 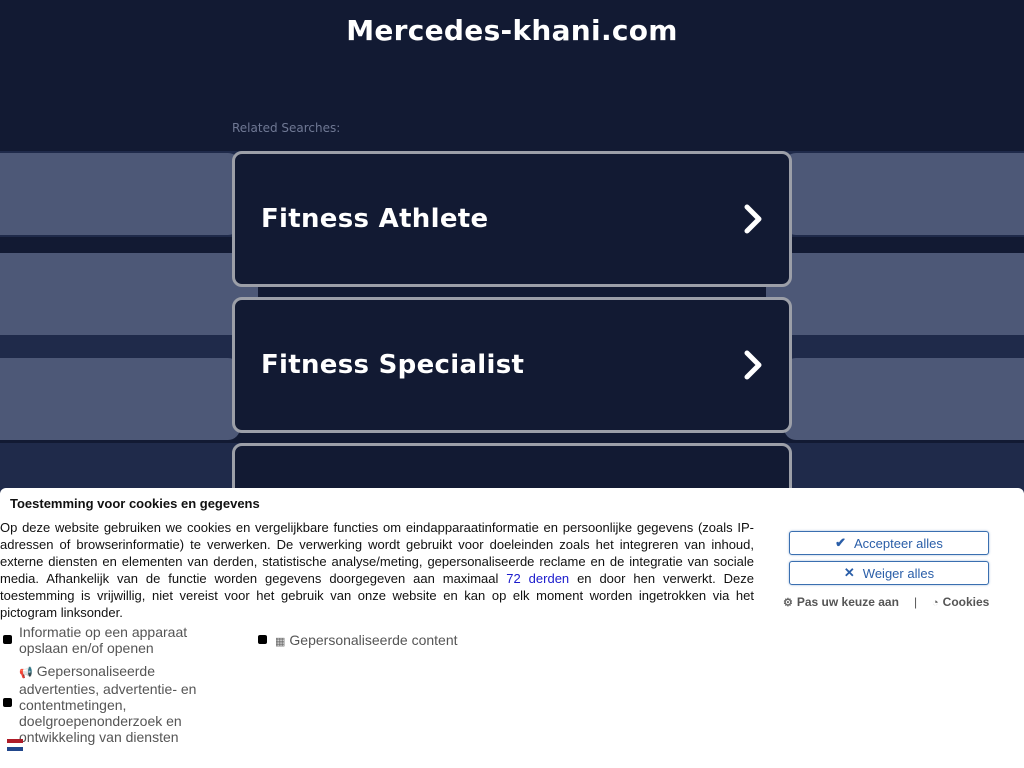 What do you see at coordinates (788, 603) in the screenshot?
I see `gear-icon: ⚙` at bounding box center [788, 603].